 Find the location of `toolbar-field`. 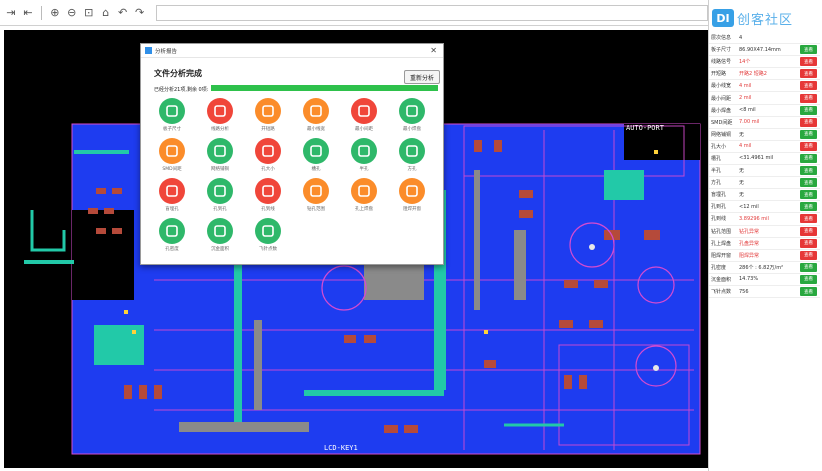

toolbar-field is located at coordinates (432, 12).